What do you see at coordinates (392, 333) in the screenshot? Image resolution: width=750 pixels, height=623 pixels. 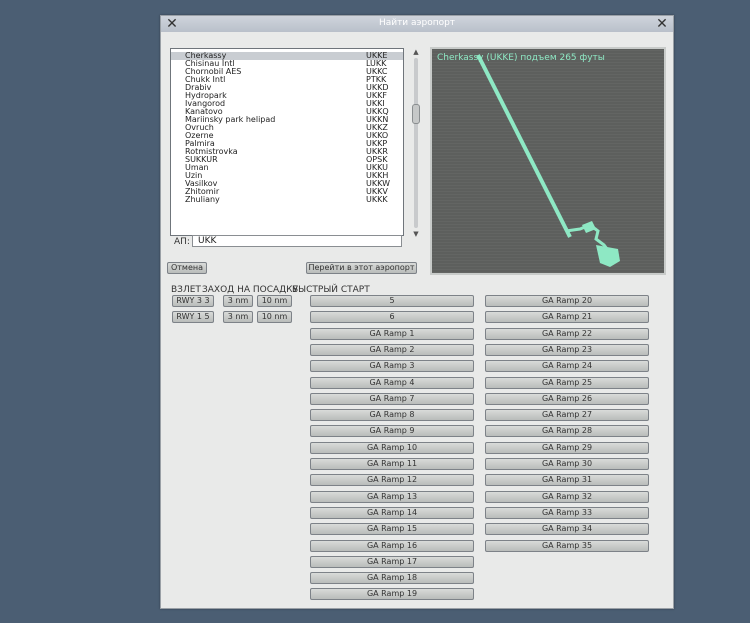 I see `ramp-start-button: GA Ramp 1` at bounding box center [392, 333].